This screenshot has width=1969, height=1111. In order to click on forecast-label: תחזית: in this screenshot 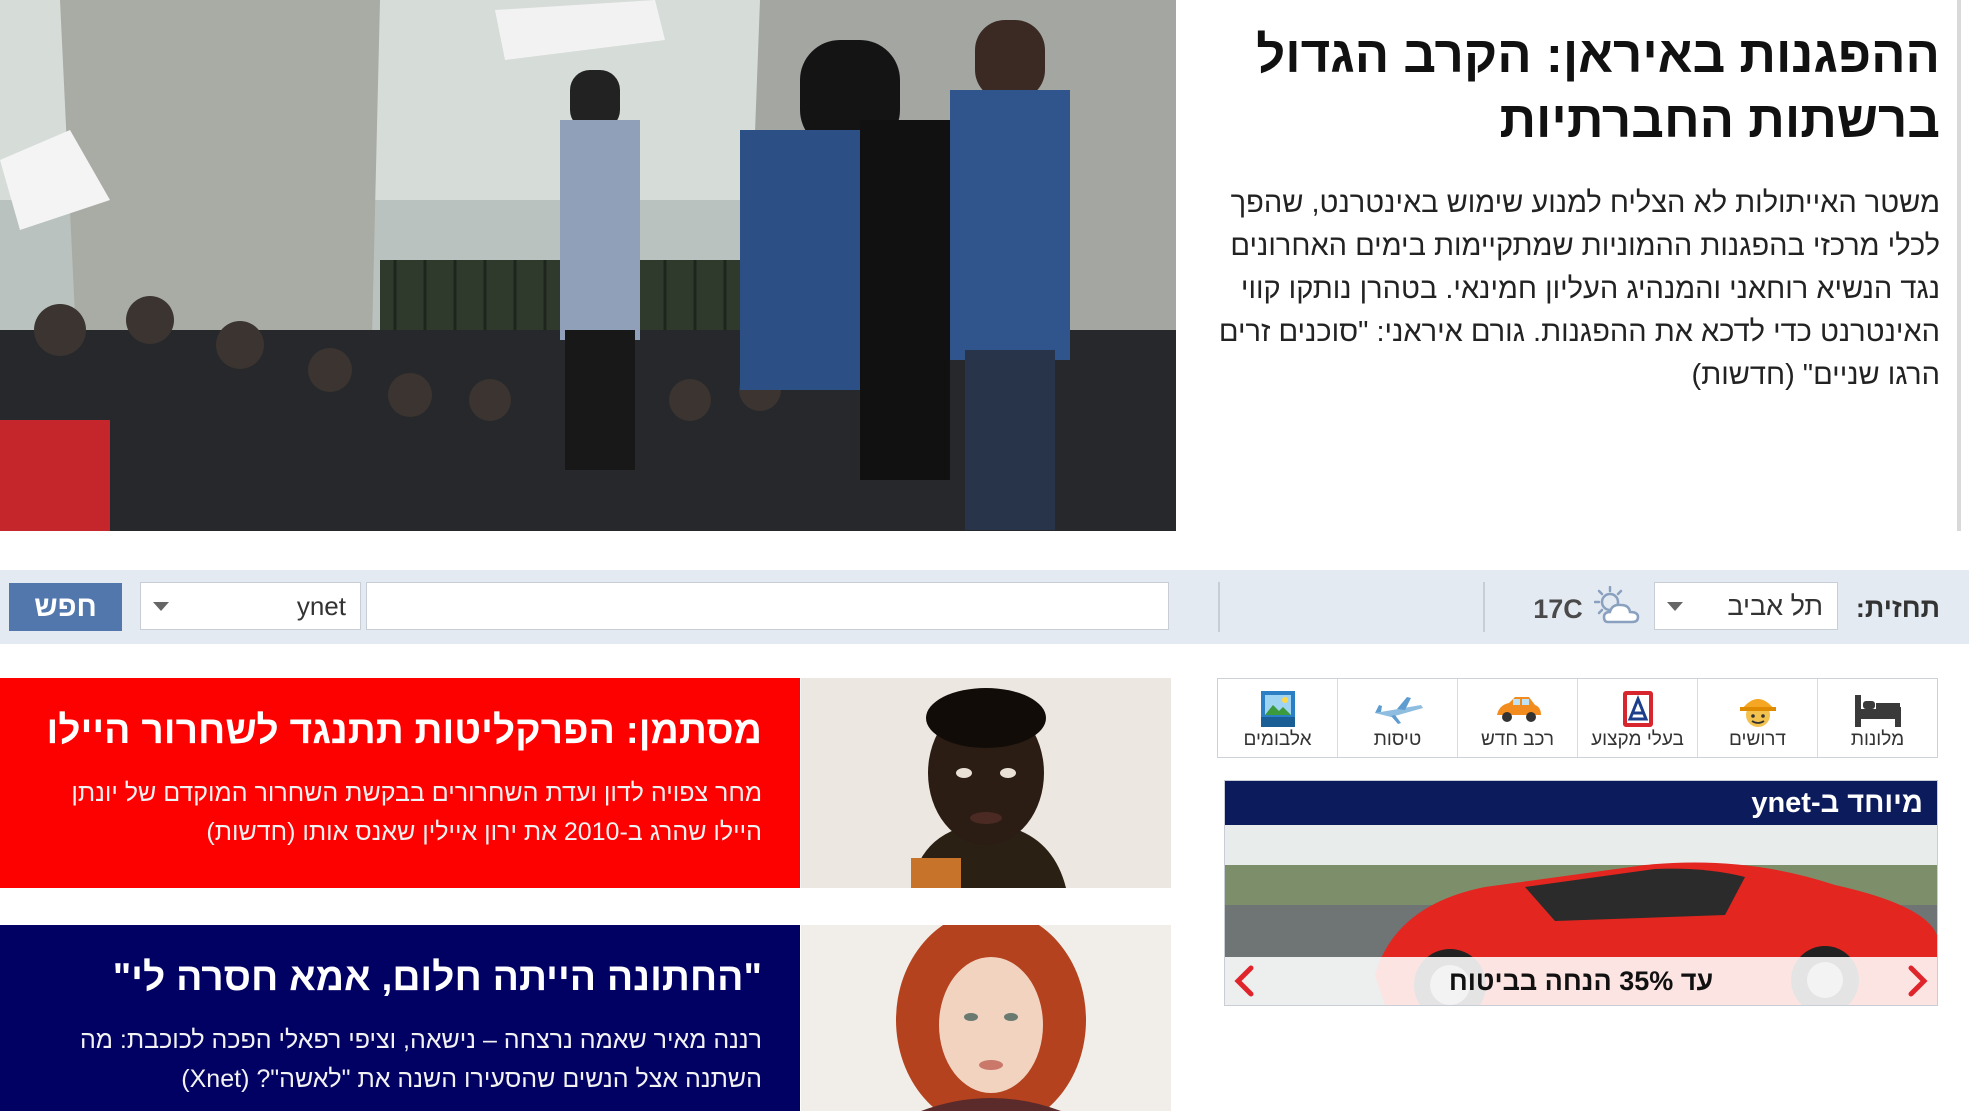, I will do `click(1897, 608)`.